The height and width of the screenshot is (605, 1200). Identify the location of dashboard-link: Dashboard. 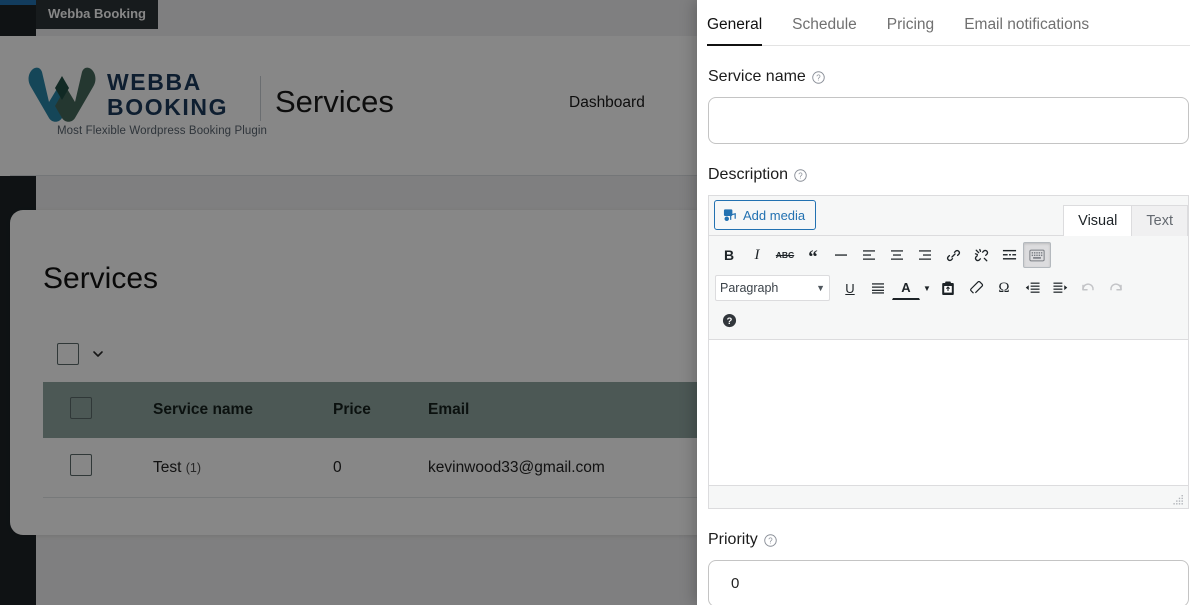
(607, 103).